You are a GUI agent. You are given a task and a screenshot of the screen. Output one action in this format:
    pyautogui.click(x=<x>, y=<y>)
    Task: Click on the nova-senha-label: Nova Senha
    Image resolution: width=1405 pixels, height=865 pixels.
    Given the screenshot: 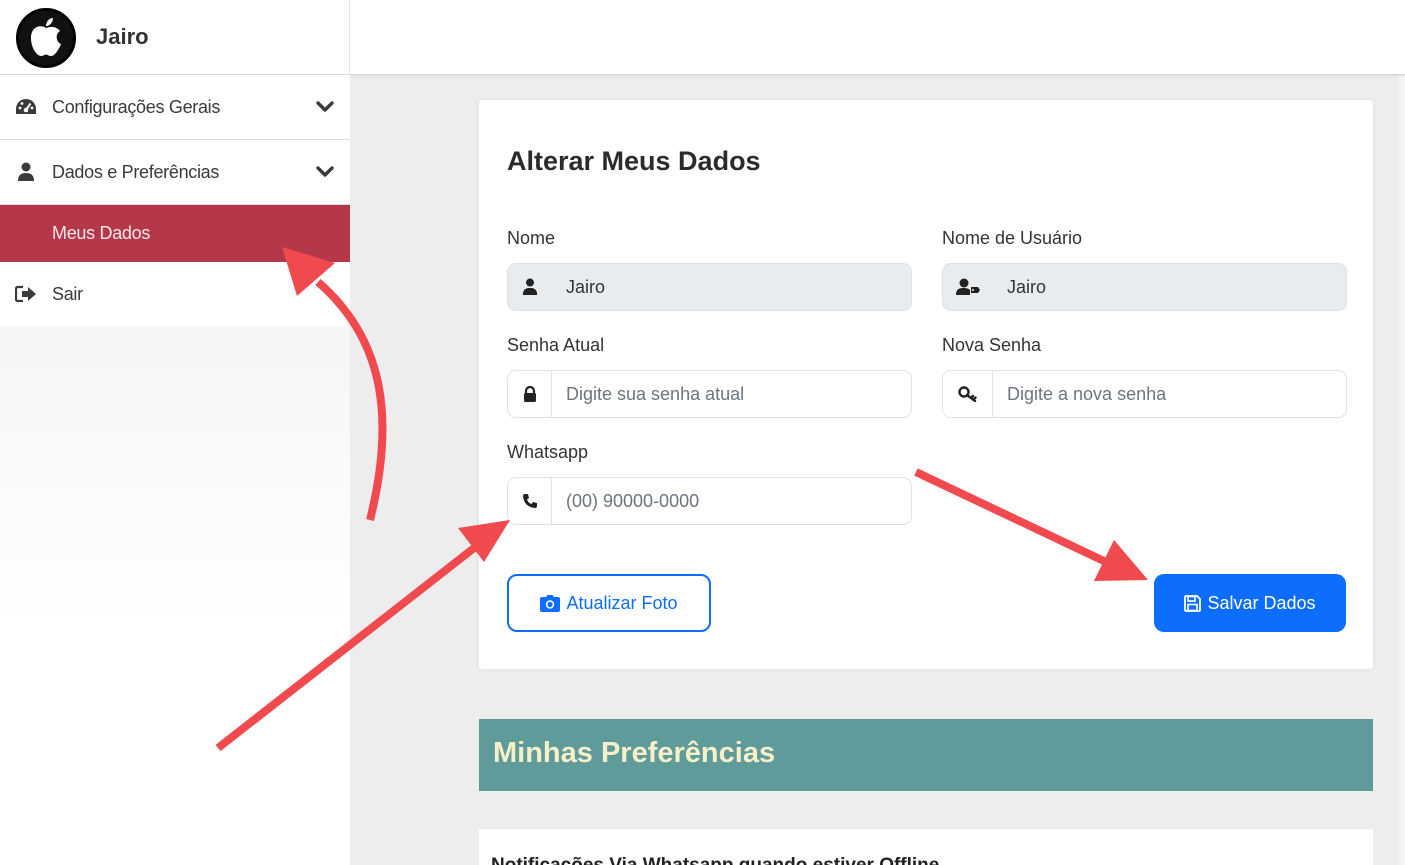 What is the action you would take?
    pyautogui.click(x=992, y=345)
    